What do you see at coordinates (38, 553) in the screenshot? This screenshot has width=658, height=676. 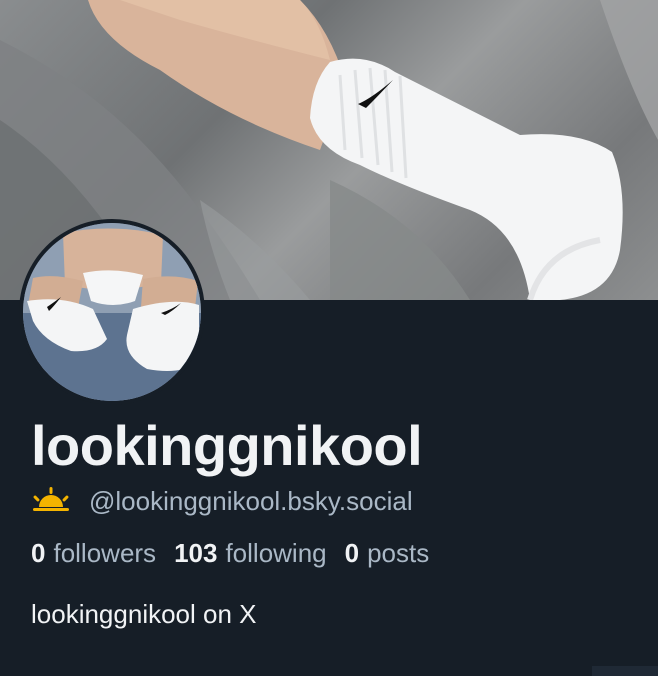 I see `followers-count: 0` at bounding box center [38, 553].